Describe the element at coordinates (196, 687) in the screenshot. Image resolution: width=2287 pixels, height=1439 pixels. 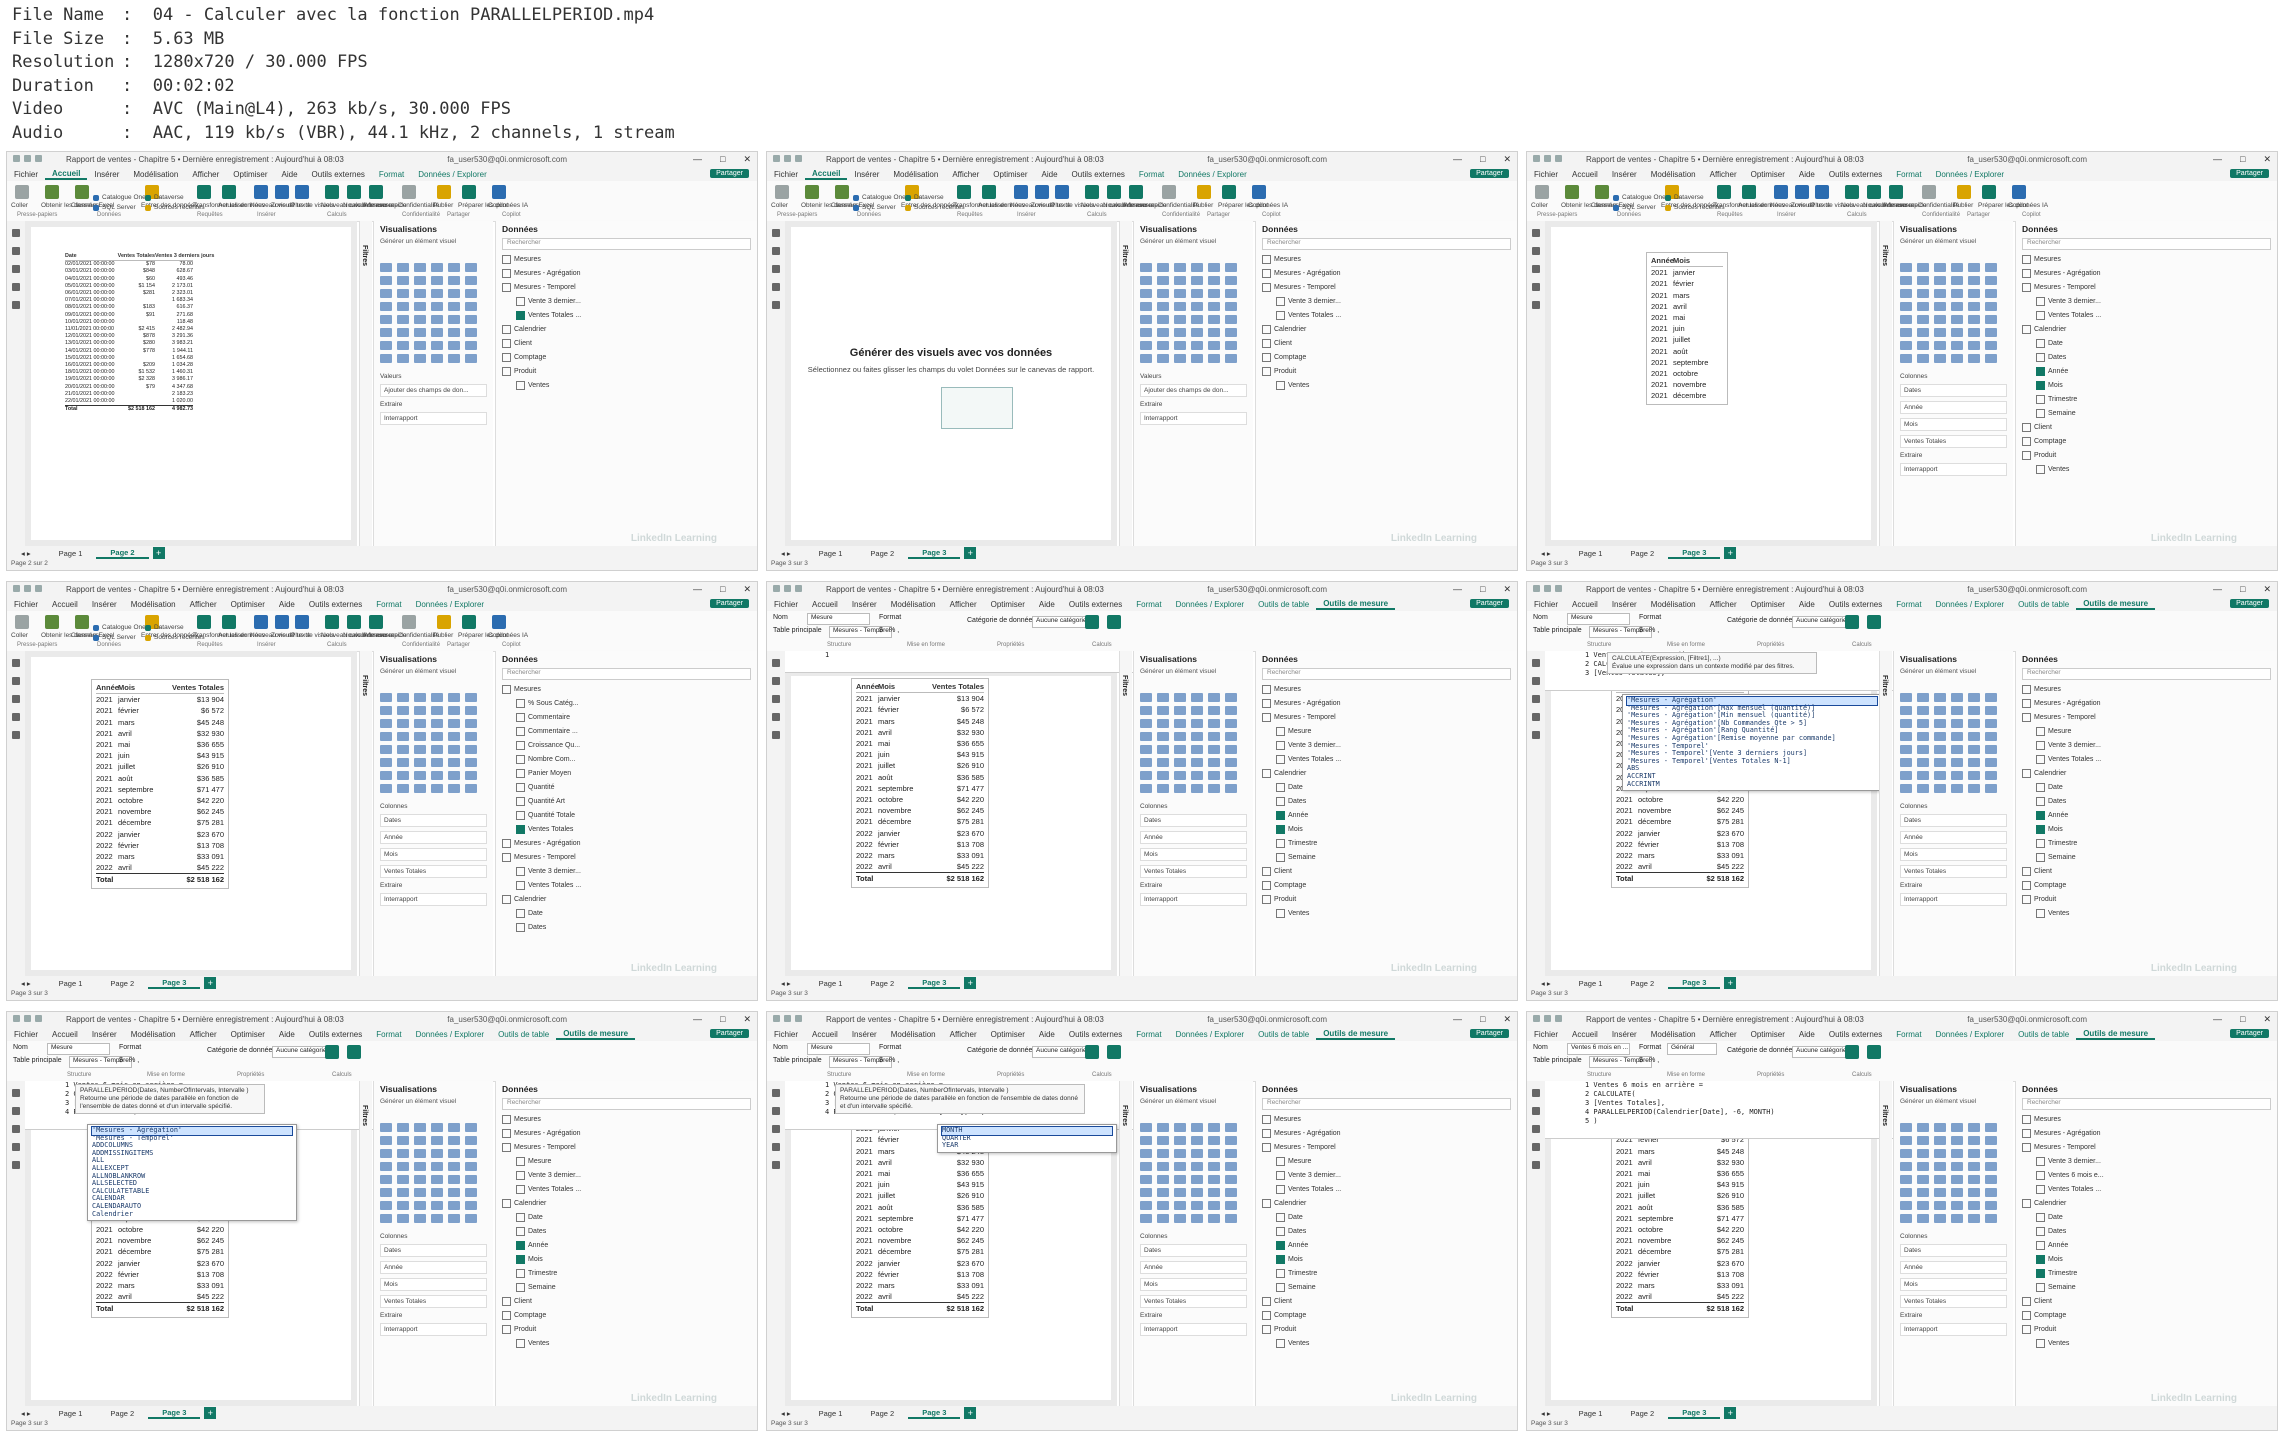
I see `column-header: Ventes Totales` at that location.